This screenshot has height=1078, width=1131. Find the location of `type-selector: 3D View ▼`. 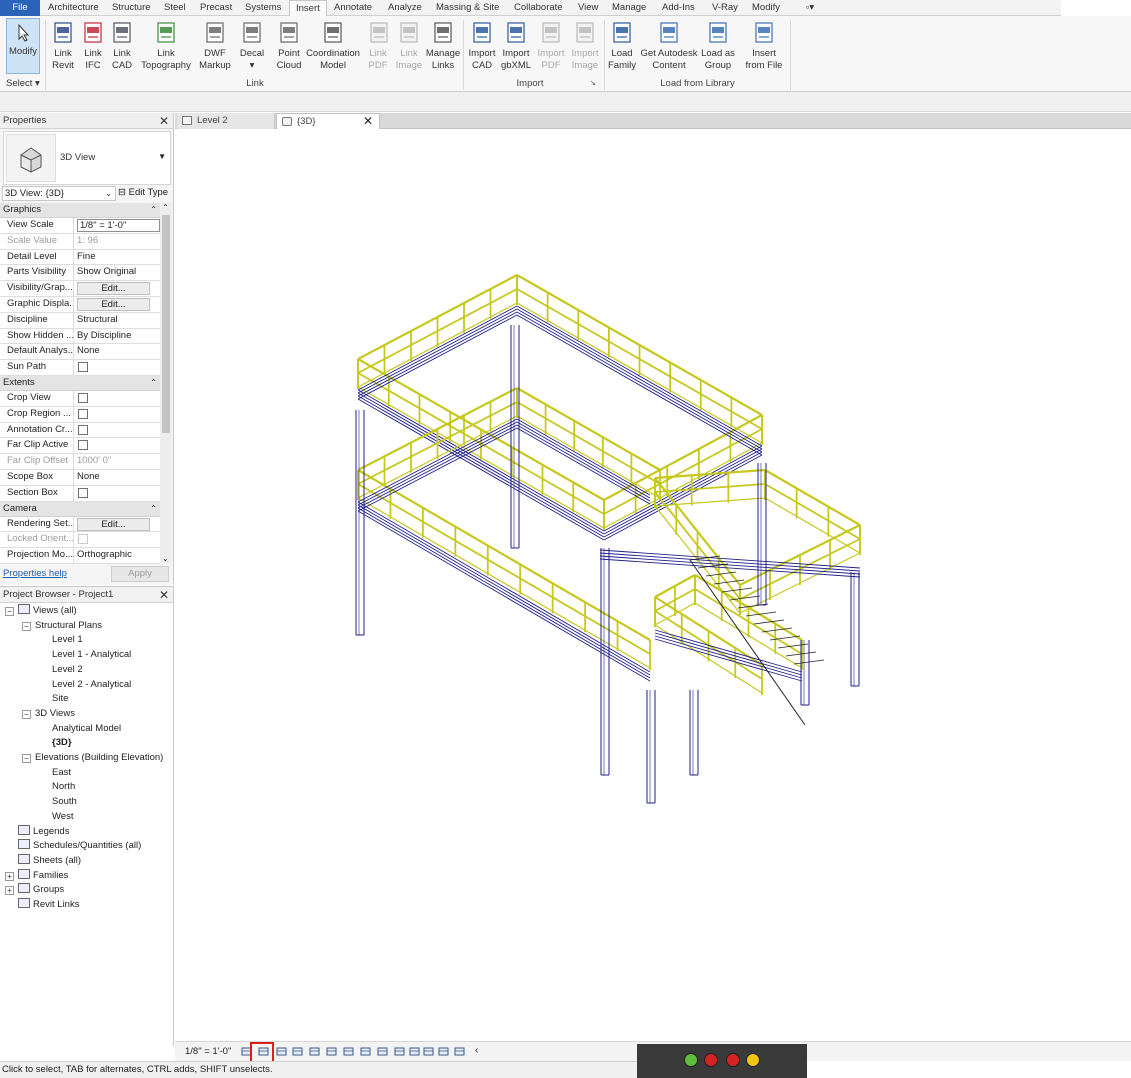

type-selector: 3D View ▼ is located at coordinates (87, 158).